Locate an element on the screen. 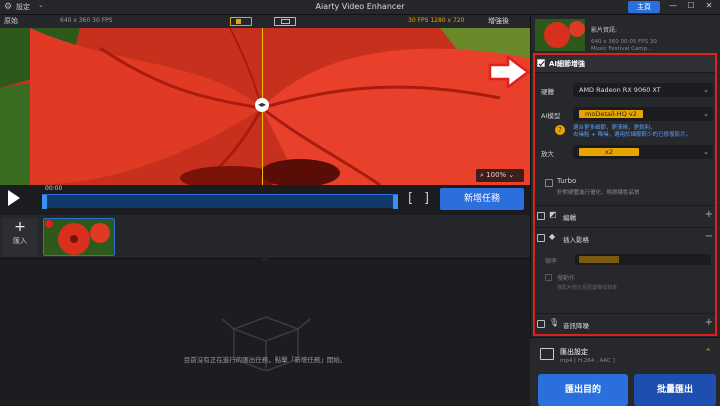 This screenshot has height=406, width=720. zoom-control: ⌕ 100% ⌄ is located at coordinates (500, 175).